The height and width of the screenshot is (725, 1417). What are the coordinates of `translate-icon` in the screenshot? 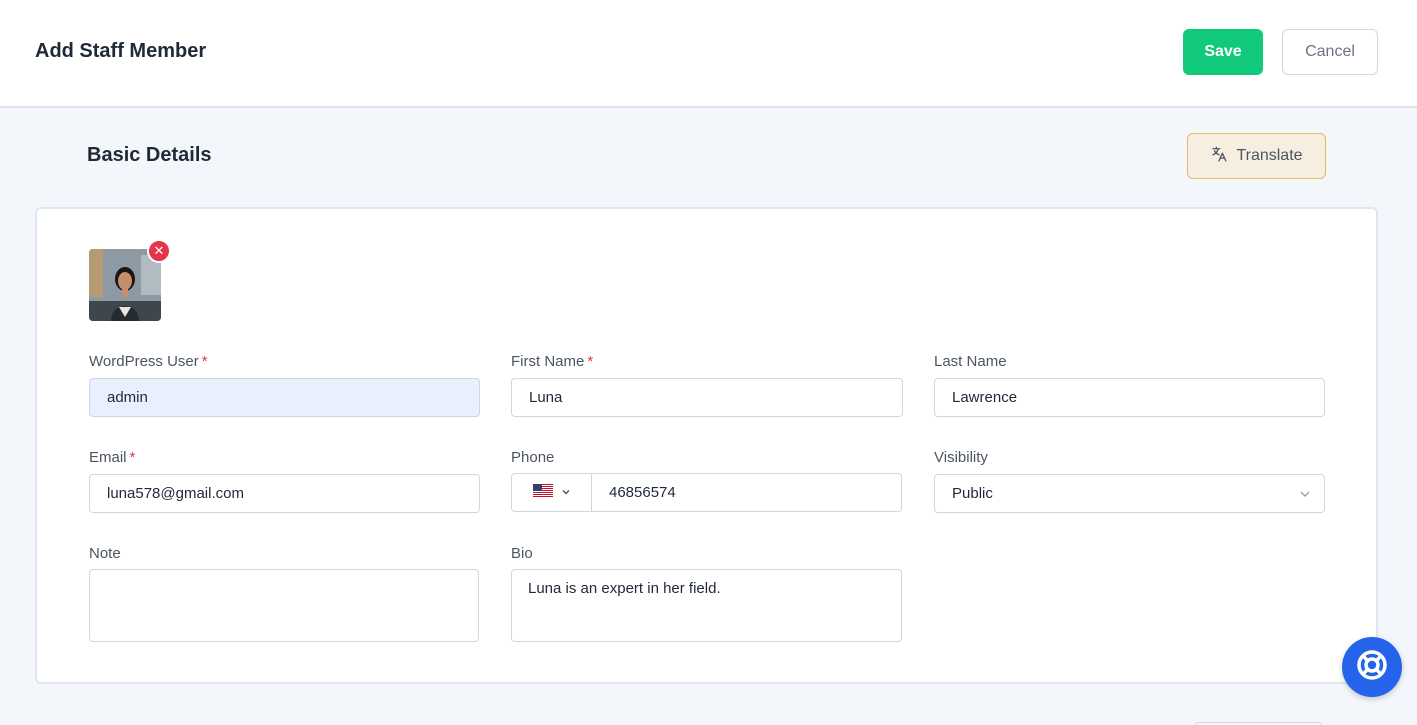 It's located at (1219, 156).